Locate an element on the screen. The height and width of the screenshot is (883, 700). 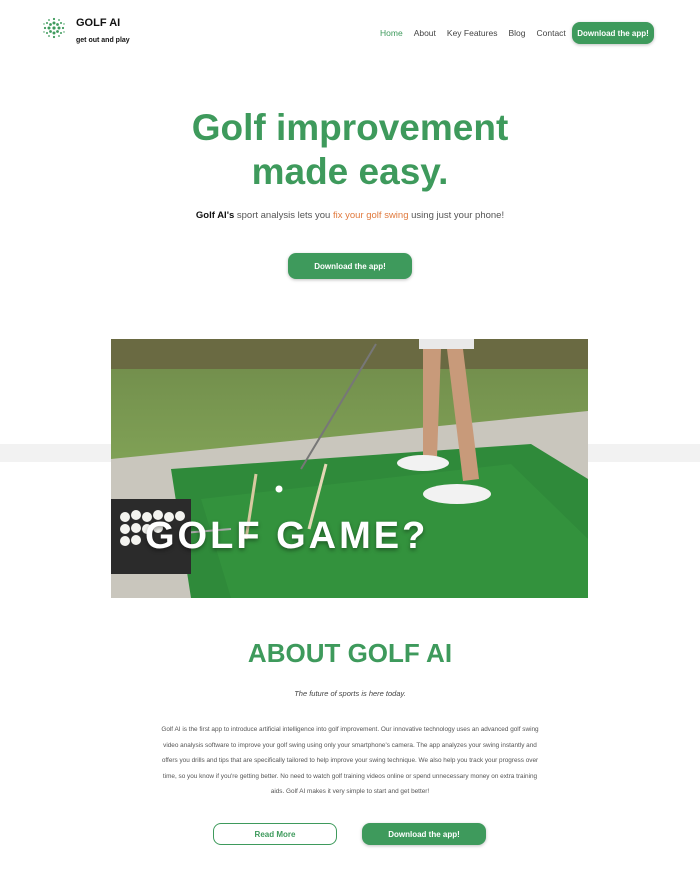
hero-title-line2: made easy. is located at coordinates (350, 171).